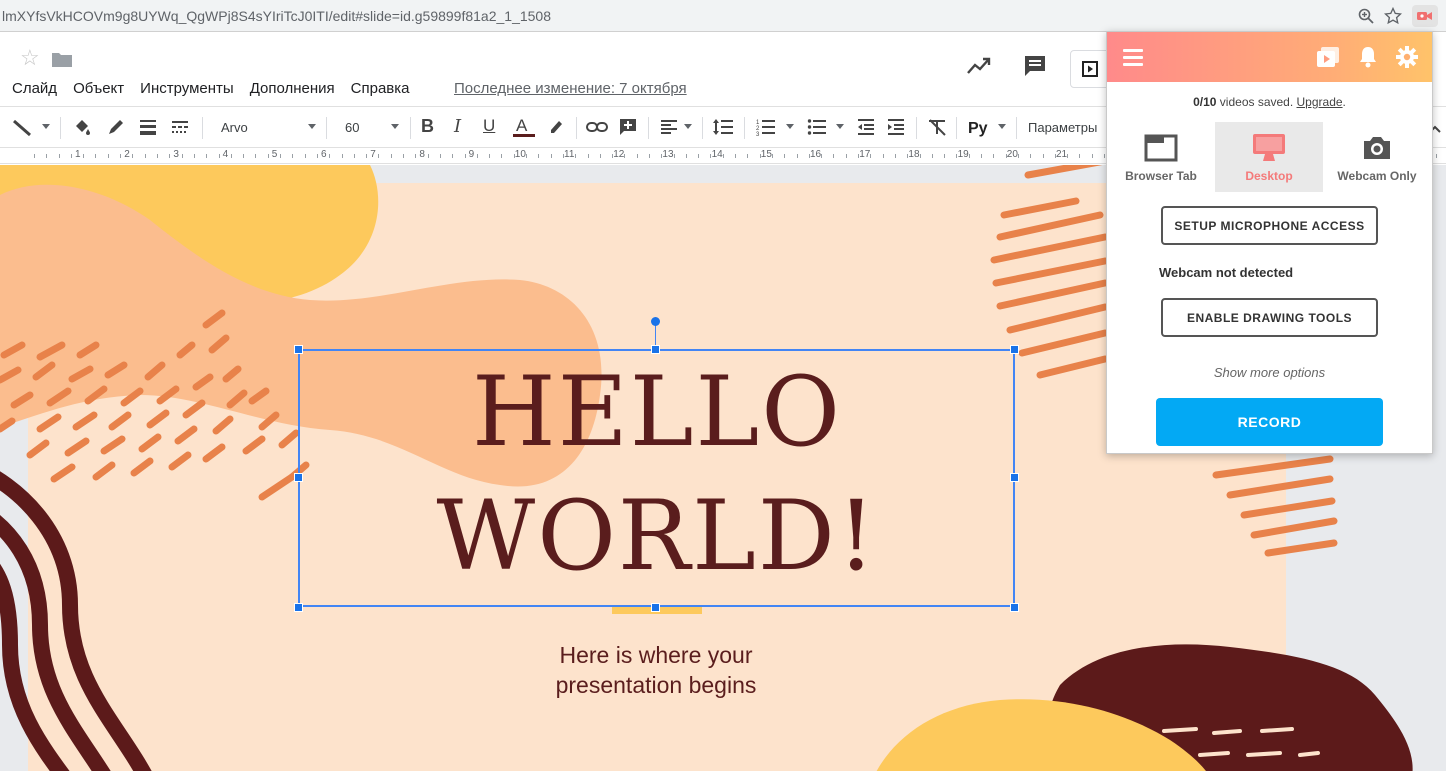  What do you see at coordinates (180, 129) in the screenshot?
I see `border-dash-icon` at bounding box center [180, 129].